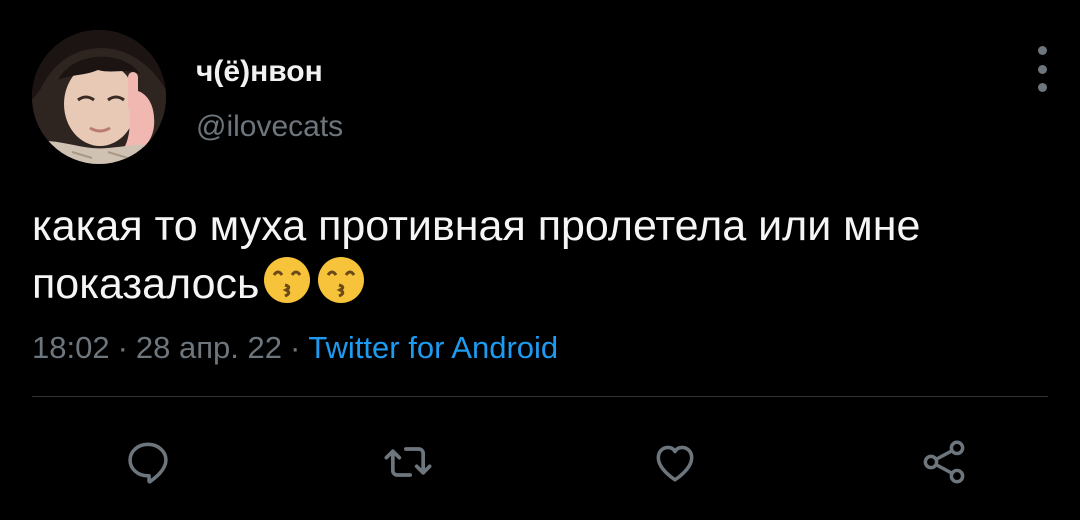 This screenshot has height=520, width=1080. What do you see at coordinates (71, 347) in the screenshot?
I see `tweet-time: 18:02` at bounding box center [71, 347].